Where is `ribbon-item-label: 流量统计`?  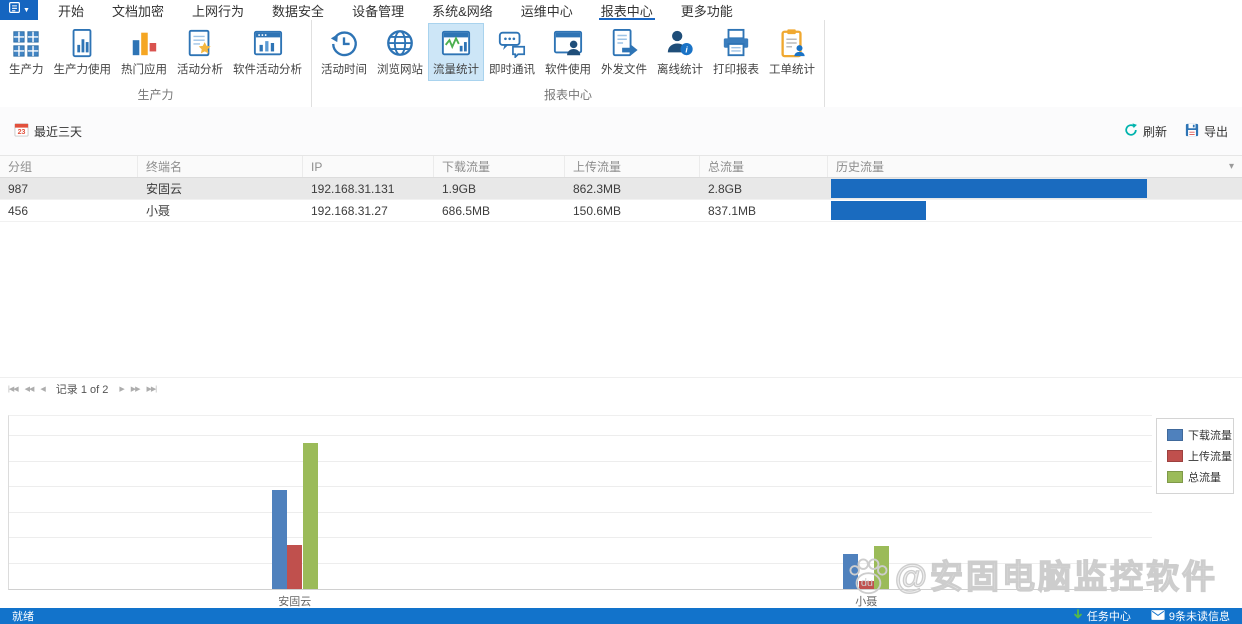
ribbon-item-label: 流量统计 is located at coordinates (456, 70).